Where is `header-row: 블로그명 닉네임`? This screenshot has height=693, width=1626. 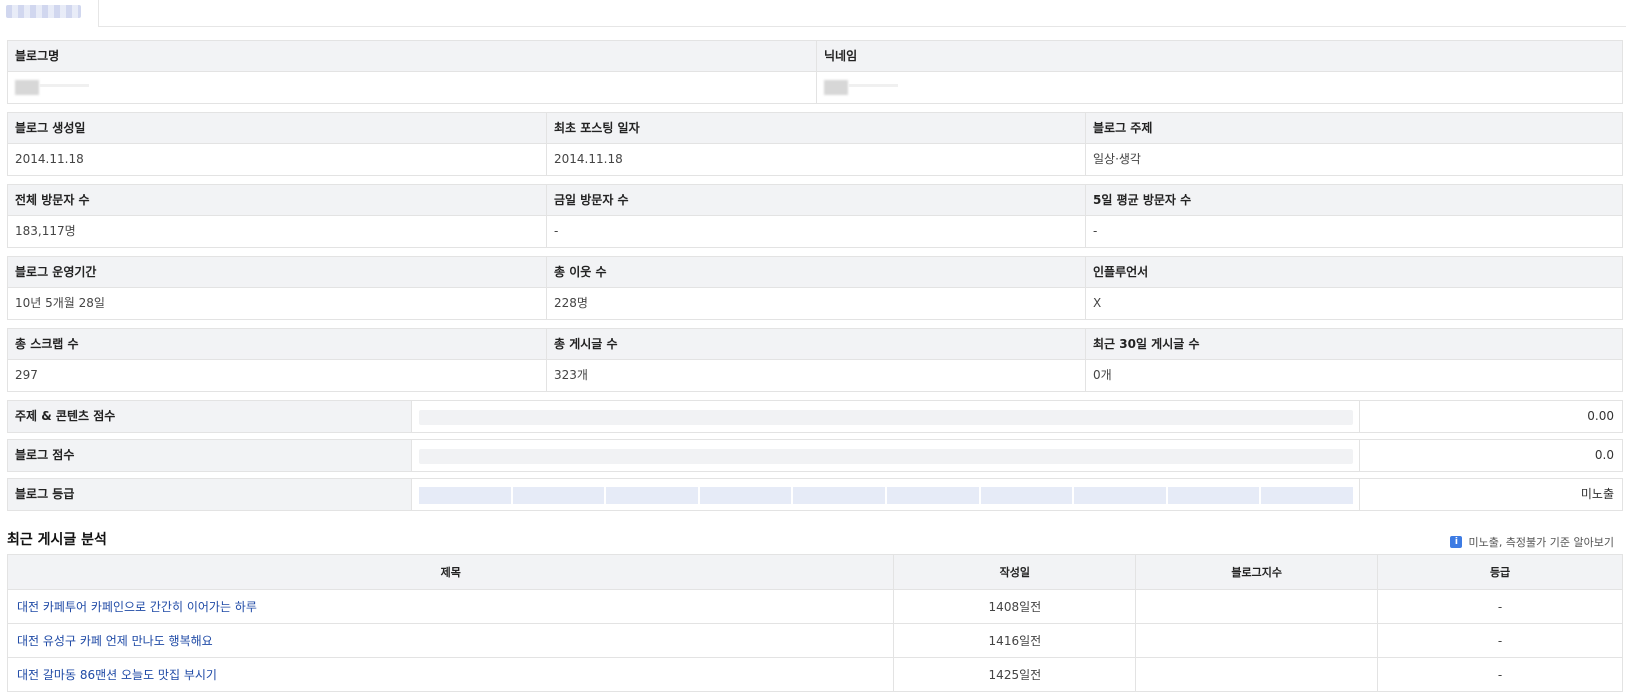
header-row: 블로그명 닉네임 is located at coordinates (815, 56).